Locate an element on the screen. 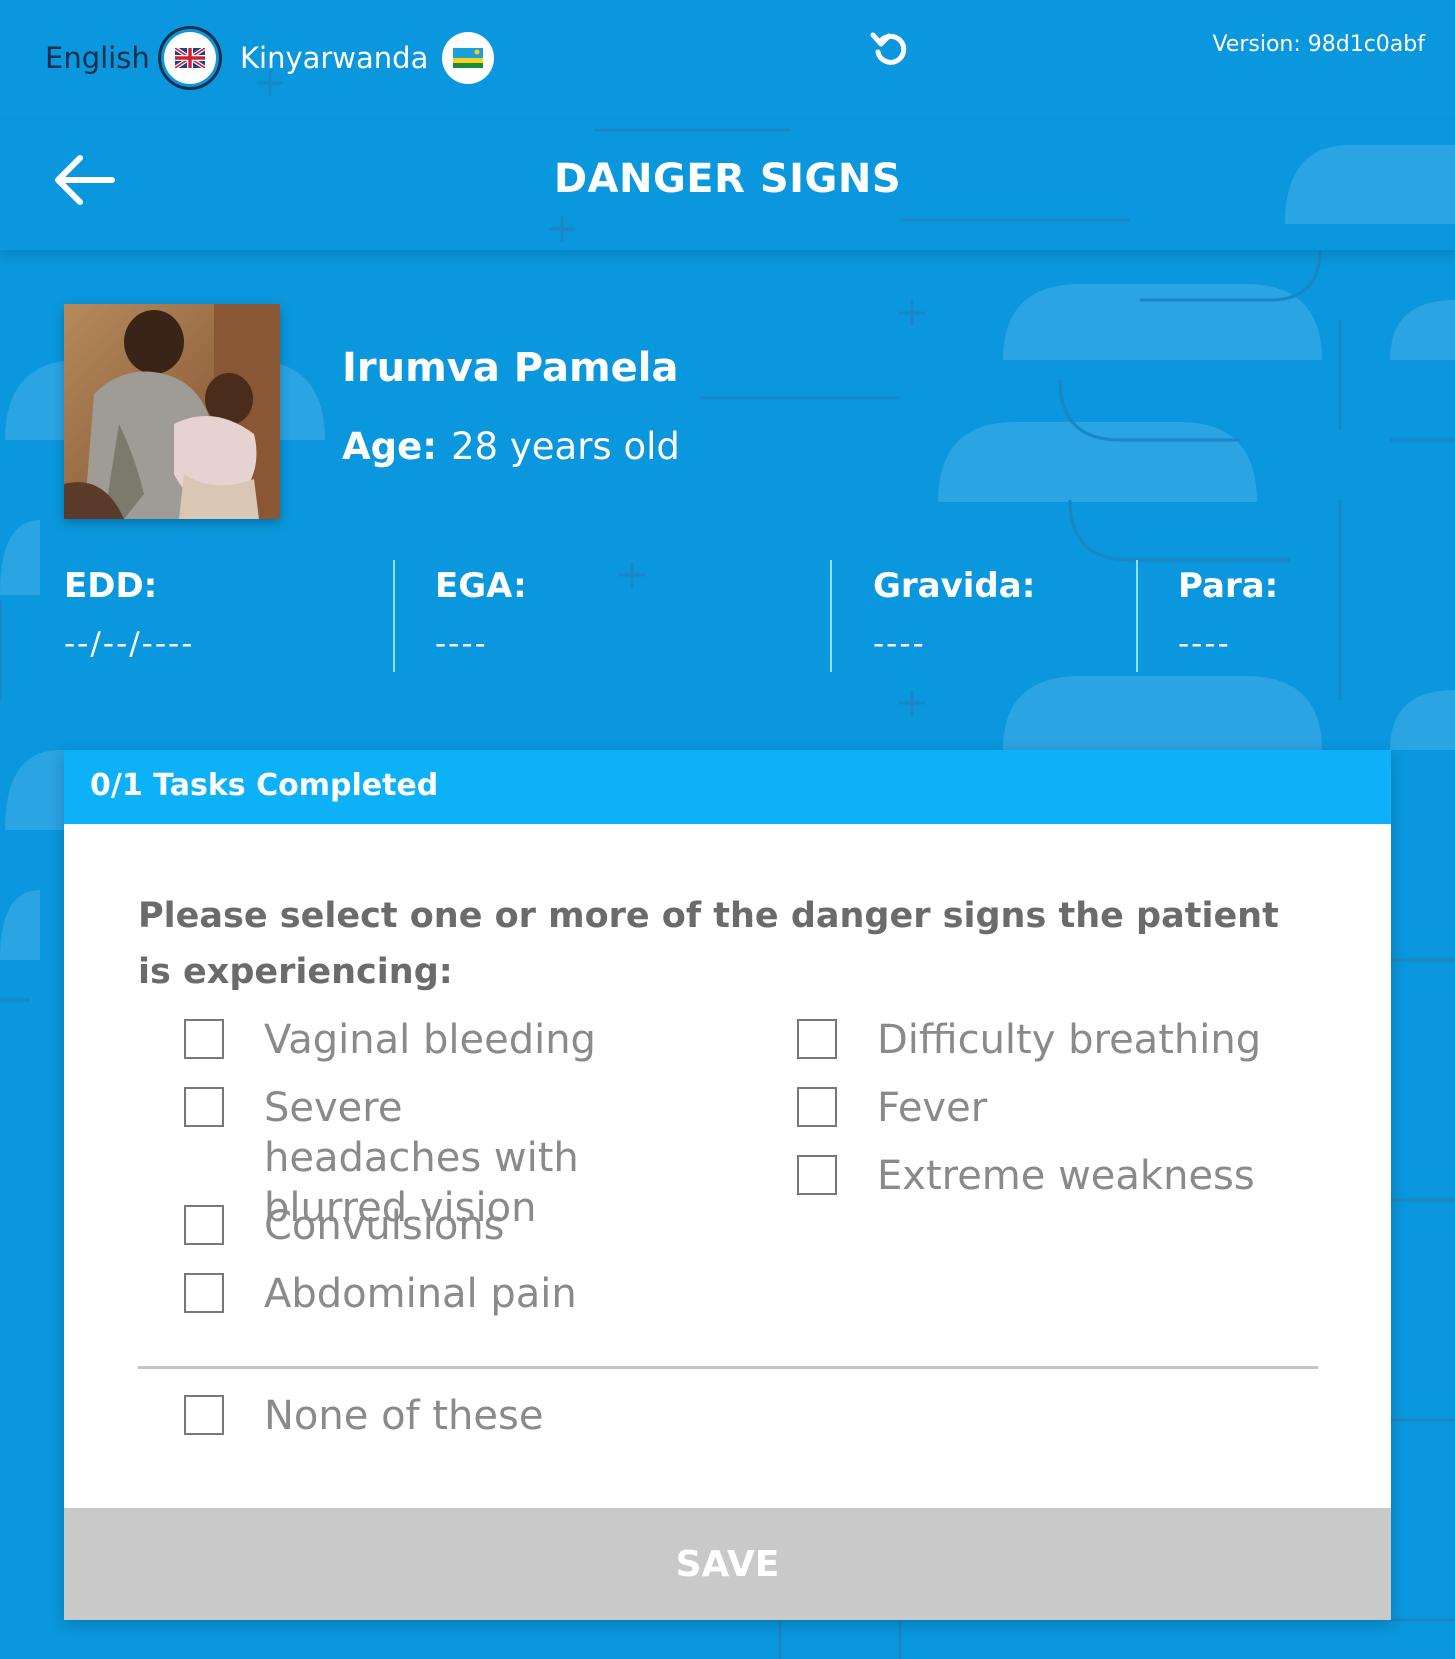  option-label: Fever is located at coordinates (932, 1108).